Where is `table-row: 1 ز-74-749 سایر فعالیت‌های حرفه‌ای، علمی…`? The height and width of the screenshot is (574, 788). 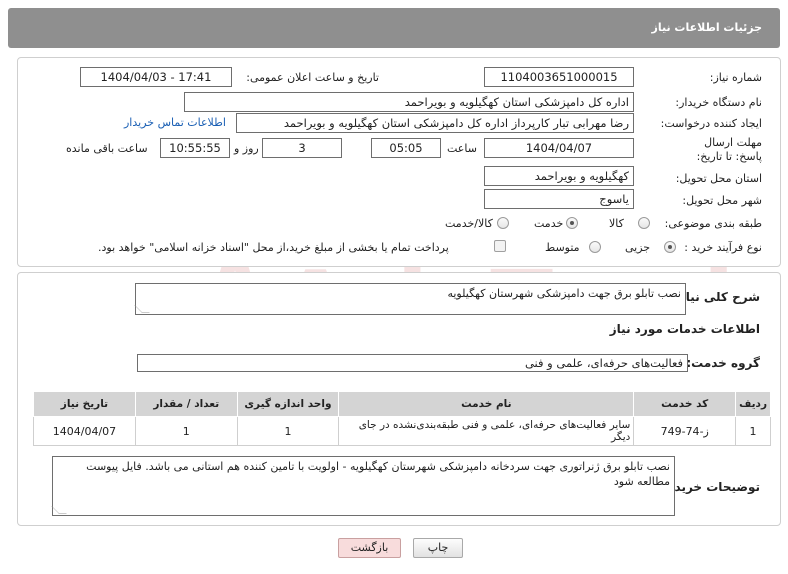
table-row: 1 ز-74-749 سایر فعالیت‌های حرفه‌ای، علمی… is located at coordinates (402, 431).